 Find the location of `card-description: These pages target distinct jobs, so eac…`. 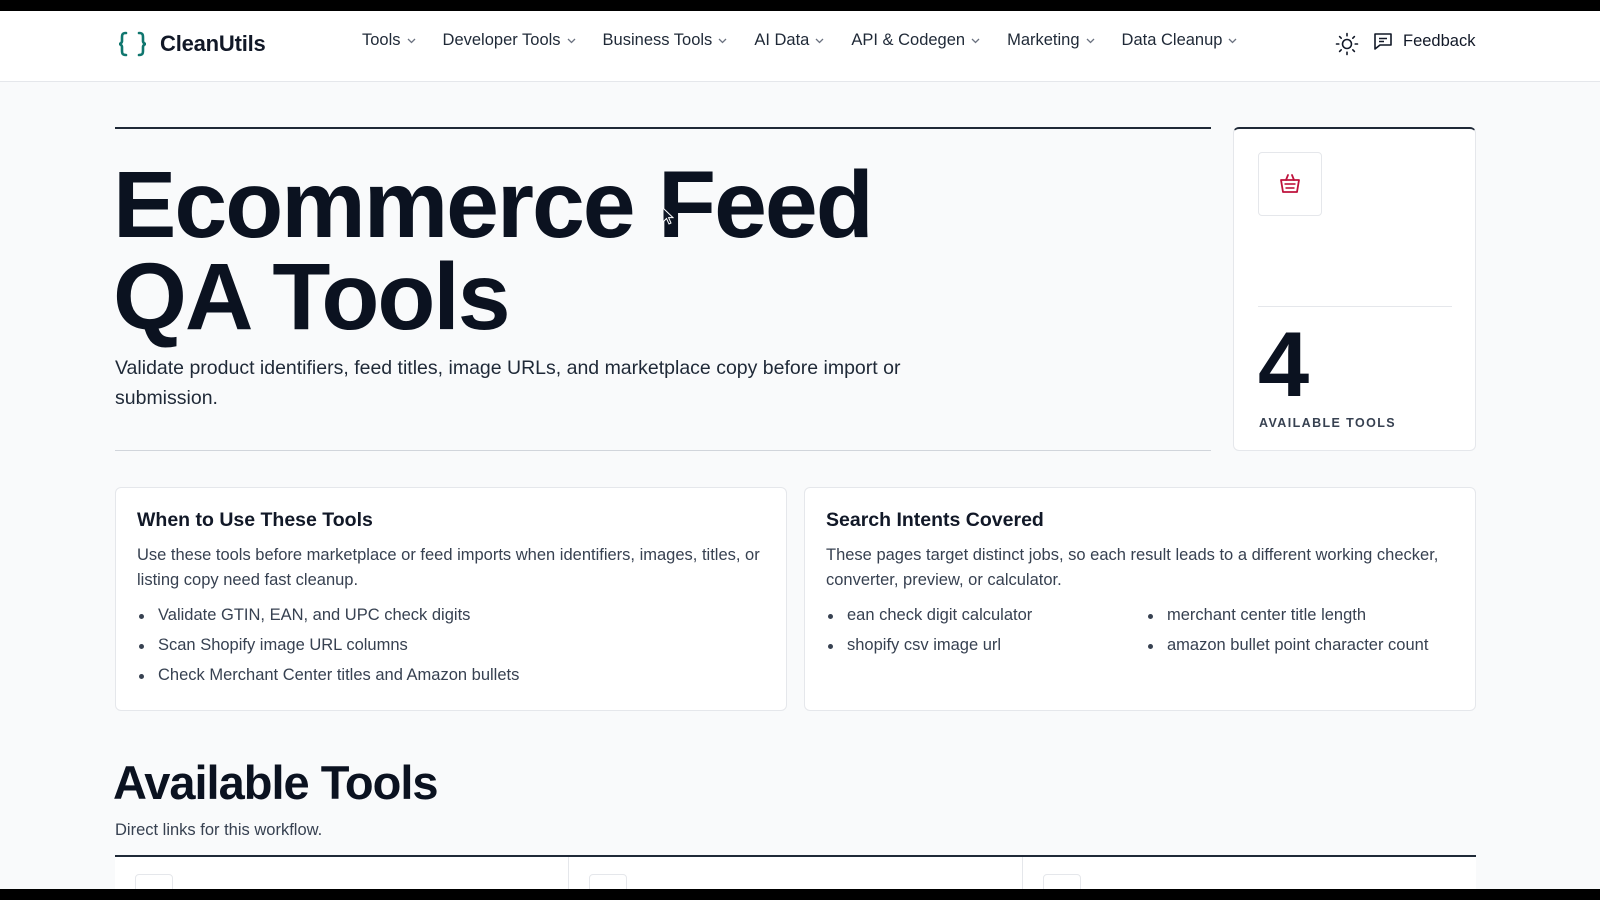

card-description: These pages target distinct jobs, so eac… is located at coordinates (1132, 567).